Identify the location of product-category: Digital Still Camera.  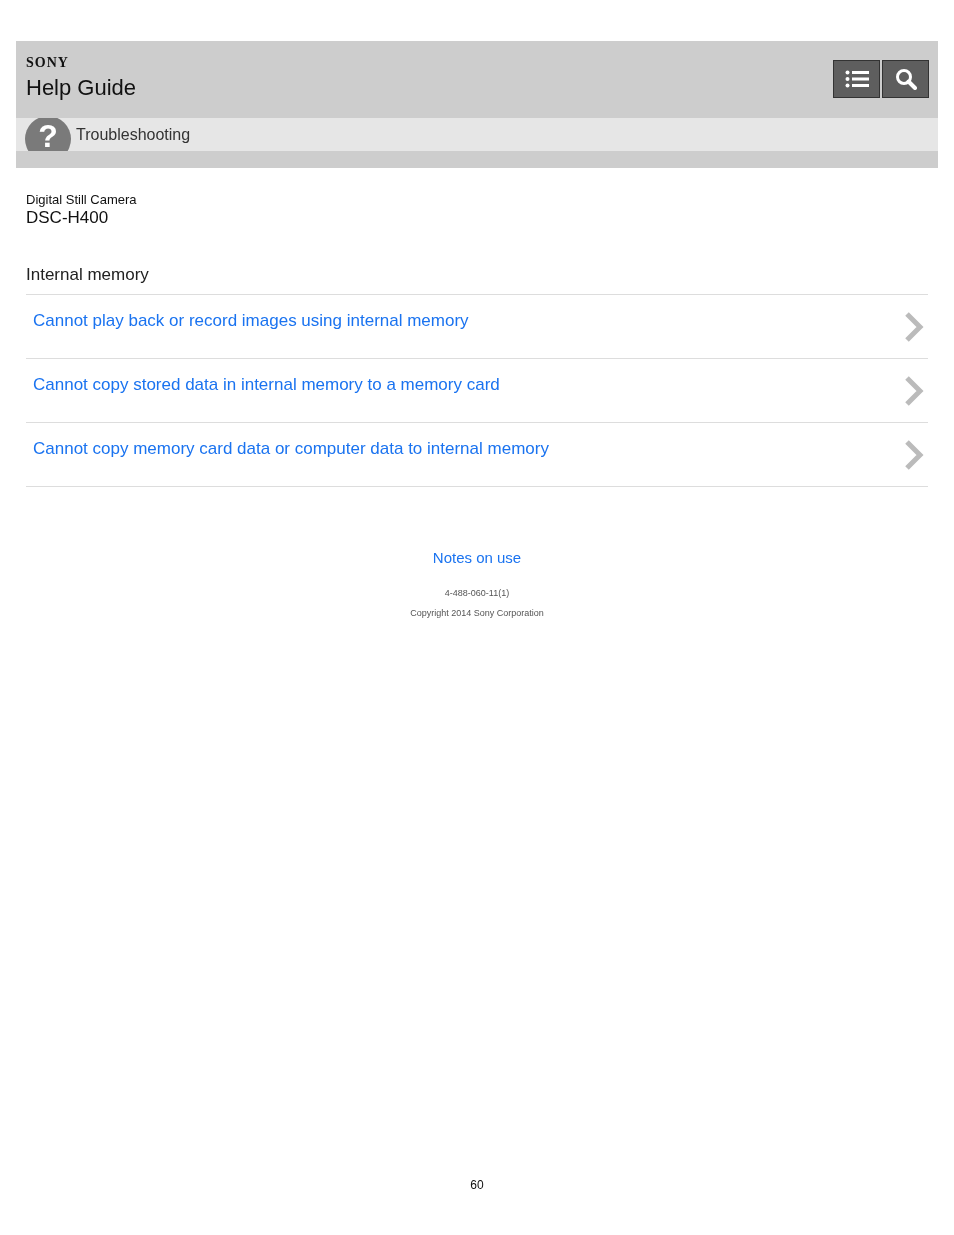
(82, 199).